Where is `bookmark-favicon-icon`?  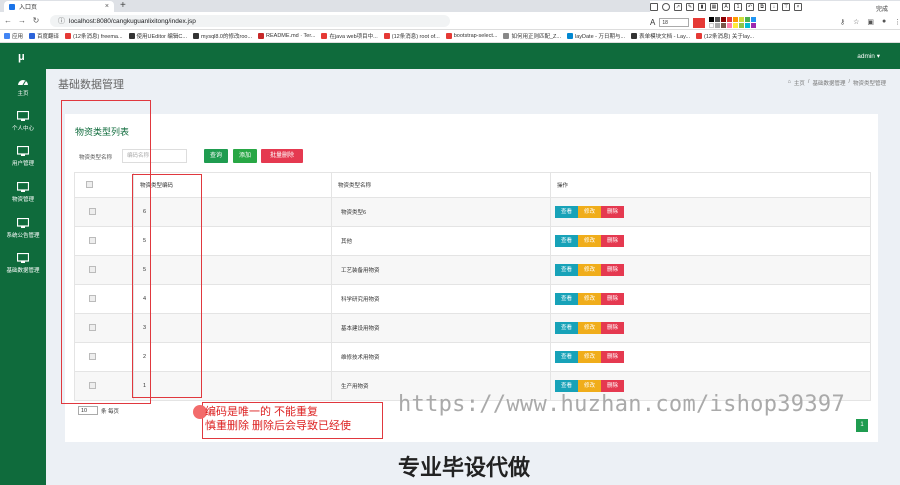
bookmark-favicon-icon is located at coordinates (7, 36).